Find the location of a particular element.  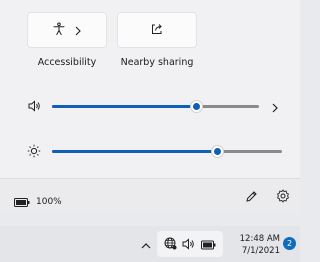

chevron-right-icon is located at coordinates (78, 30).